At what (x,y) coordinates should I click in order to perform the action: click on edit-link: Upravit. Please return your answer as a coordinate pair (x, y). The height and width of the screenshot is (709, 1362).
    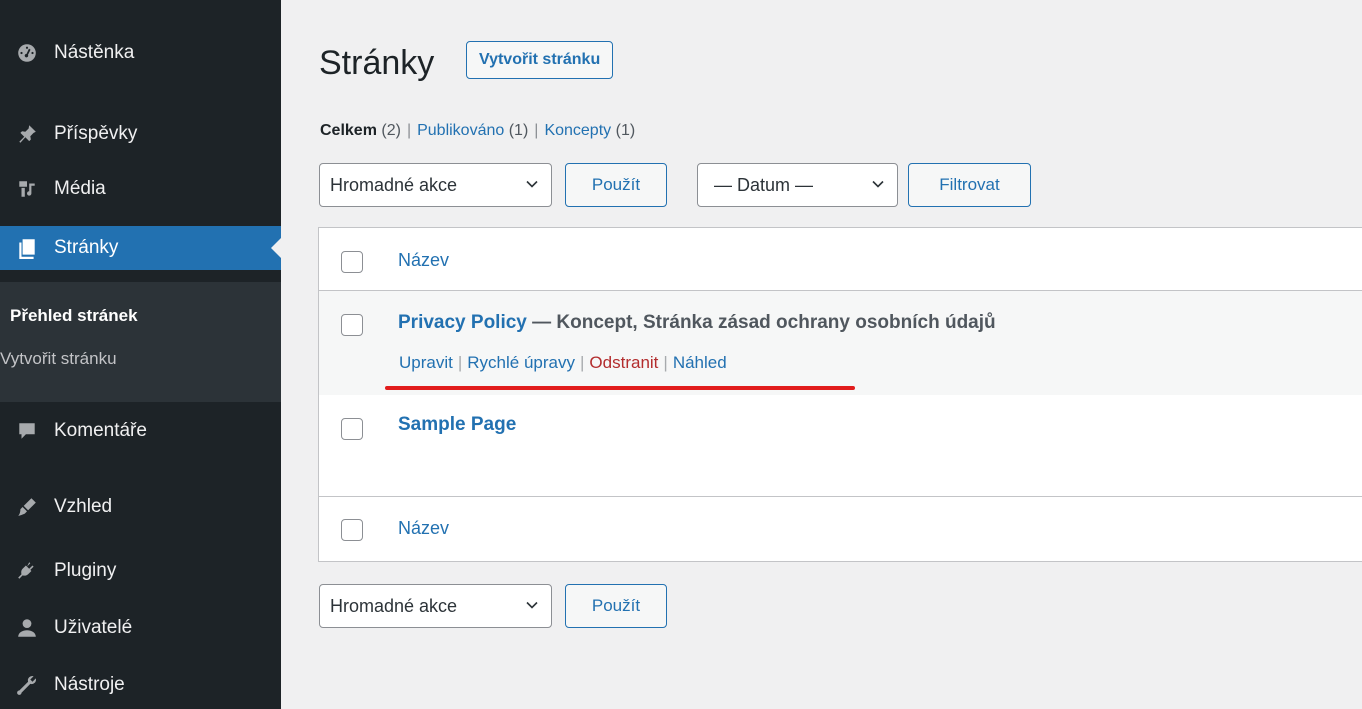
    Looking at the image, I should click on (426, 362).